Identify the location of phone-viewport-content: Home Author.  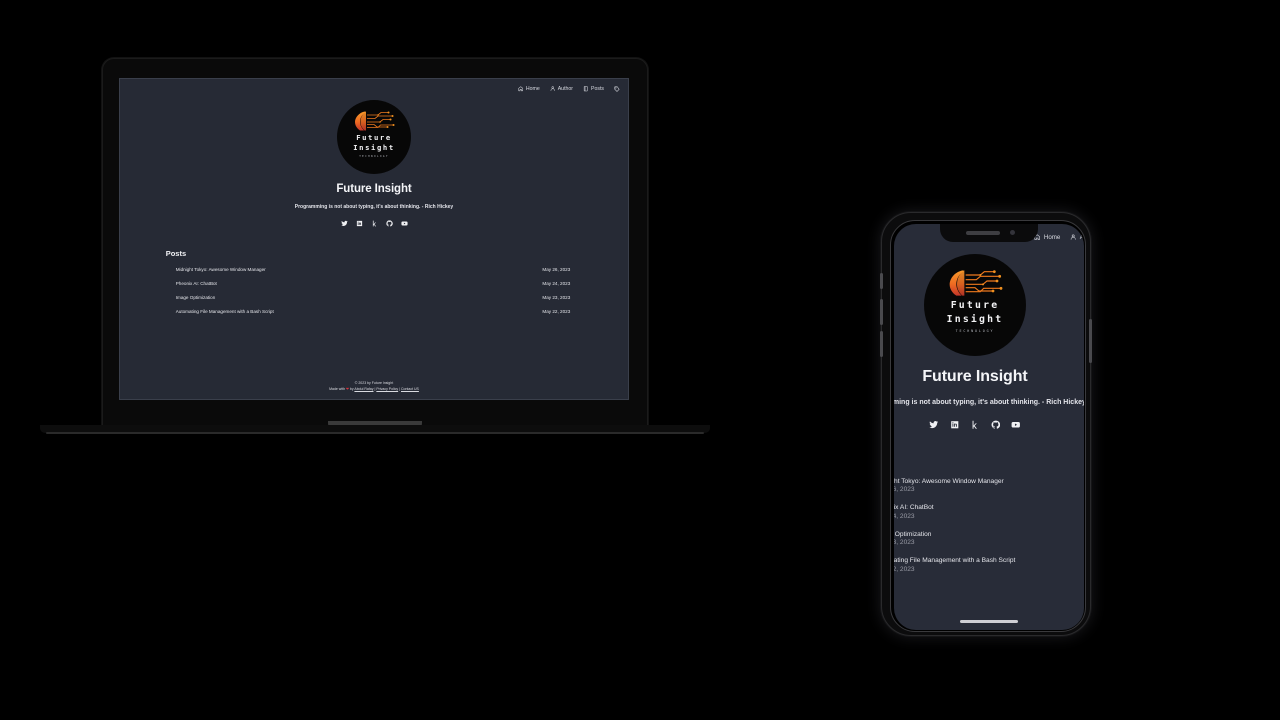
(989, 427).